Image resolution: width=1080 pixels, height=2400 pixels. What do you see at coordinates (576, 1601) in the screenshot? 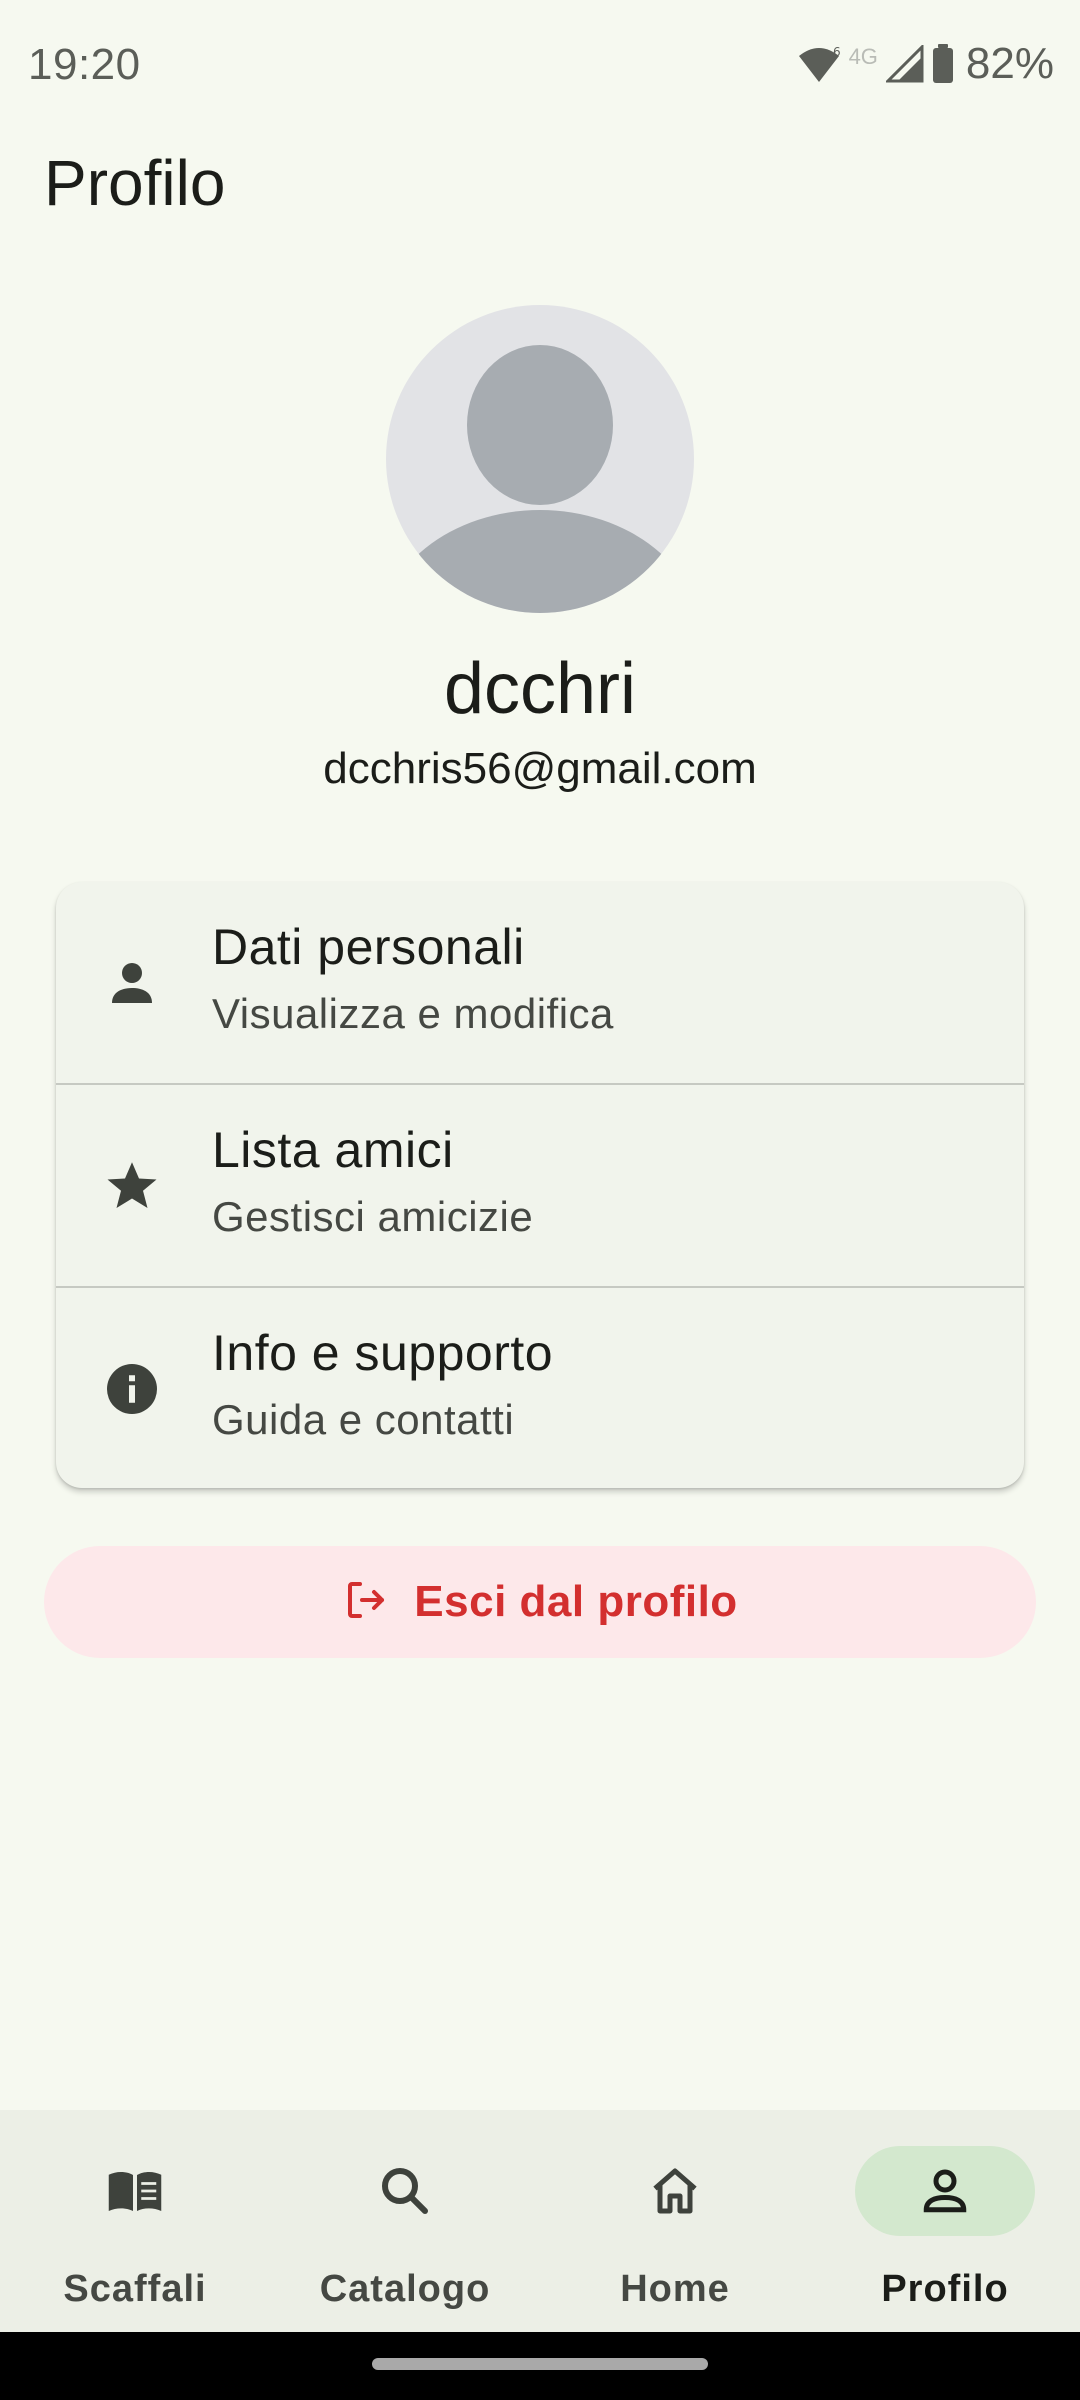
I see `logout-label: Esci dal profilo` at bounding box center [576, 1601].